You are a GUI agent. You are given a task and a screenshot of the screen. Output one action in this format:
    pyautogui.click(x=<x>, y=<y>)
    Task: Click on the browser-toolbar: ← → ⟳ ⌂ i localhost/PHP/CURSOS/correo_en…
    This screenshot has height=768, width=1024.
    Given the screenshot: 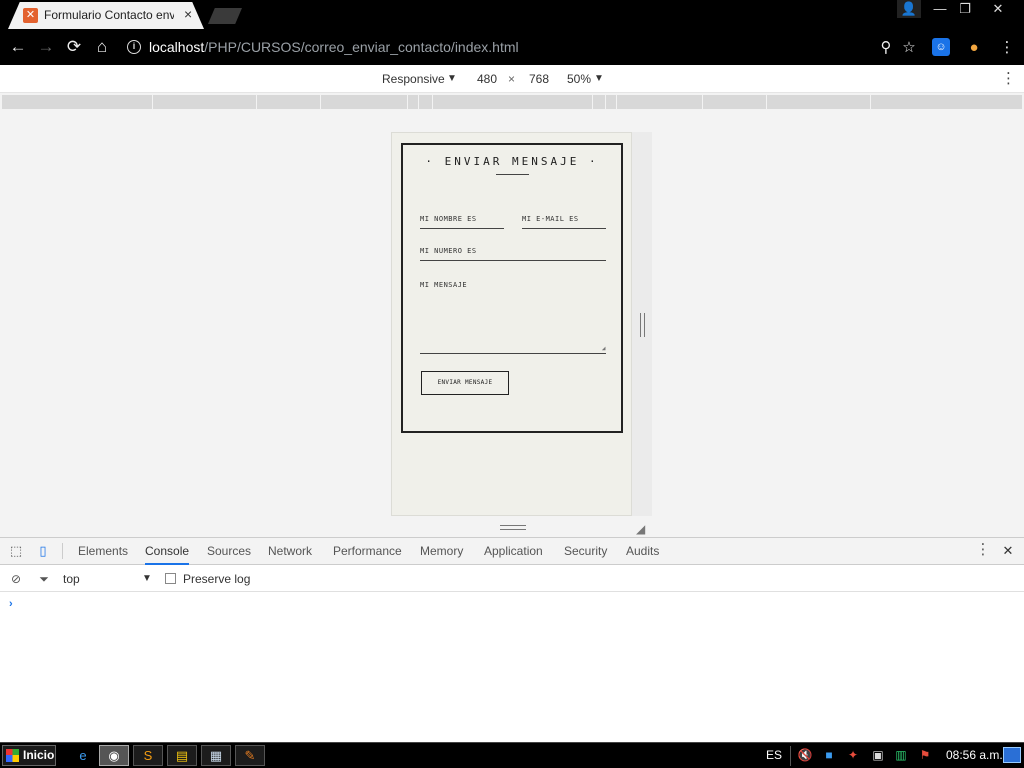 What is the action you would take?
    pyautogui.click(x=512, y=47)
    